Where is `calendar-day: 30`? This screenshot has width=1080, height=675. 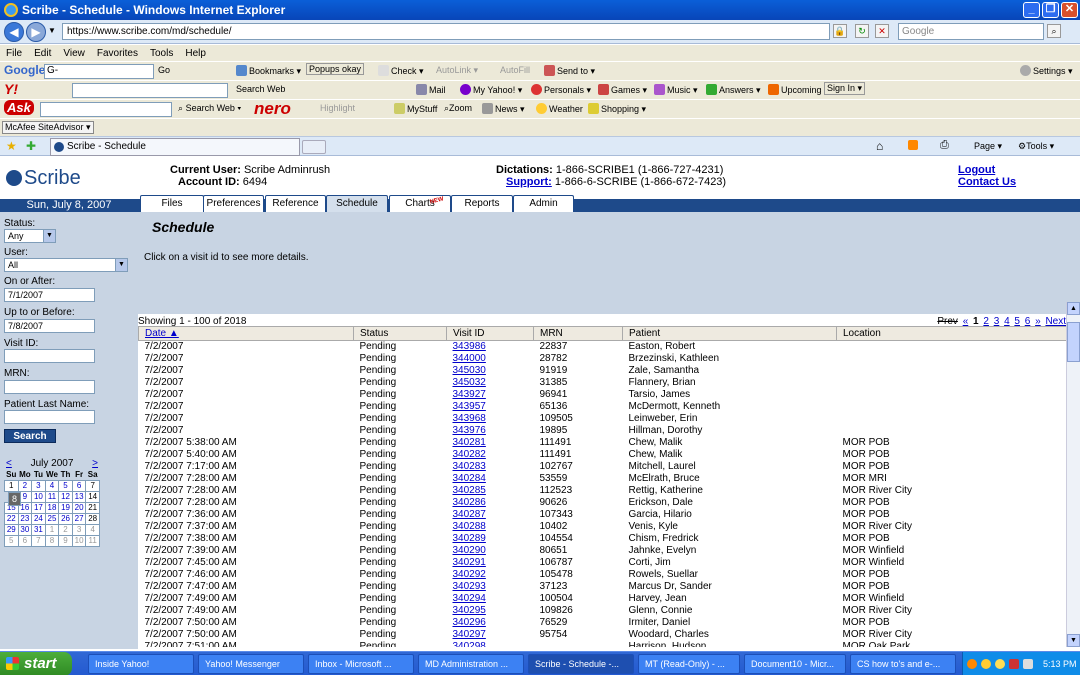
calendar-day: 30 is located at coordinates (25, 529).